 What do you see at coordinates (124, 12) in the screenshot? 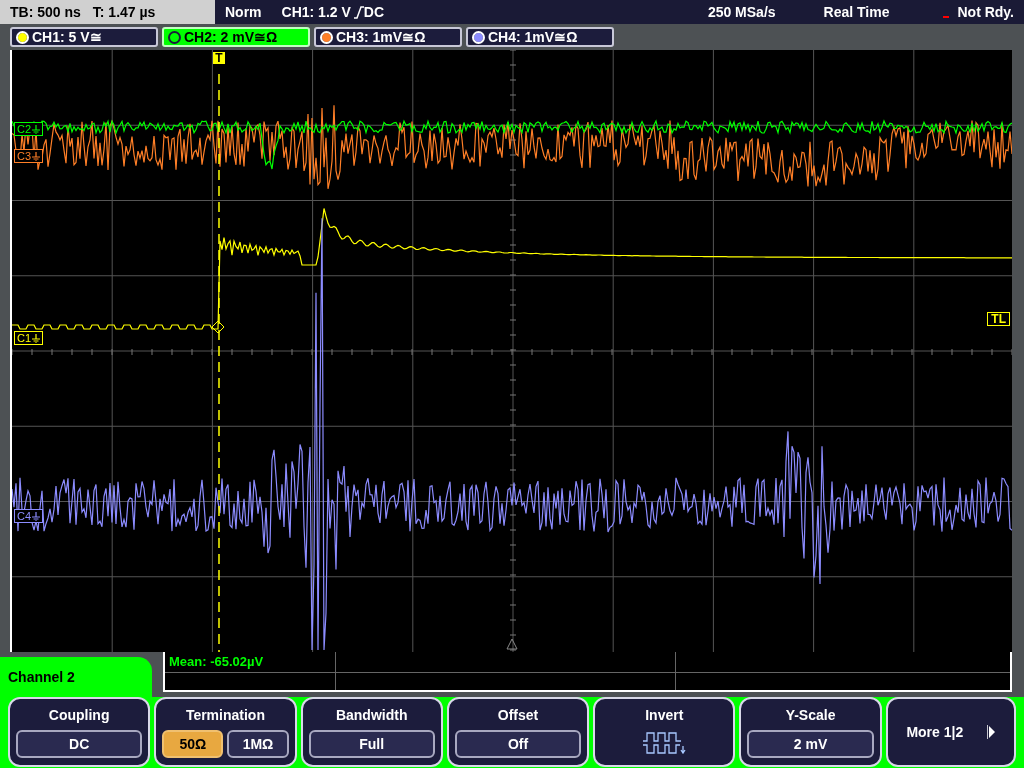
I see `trigger-time: T: 1.47 µs` at bounding box center [124, 12].